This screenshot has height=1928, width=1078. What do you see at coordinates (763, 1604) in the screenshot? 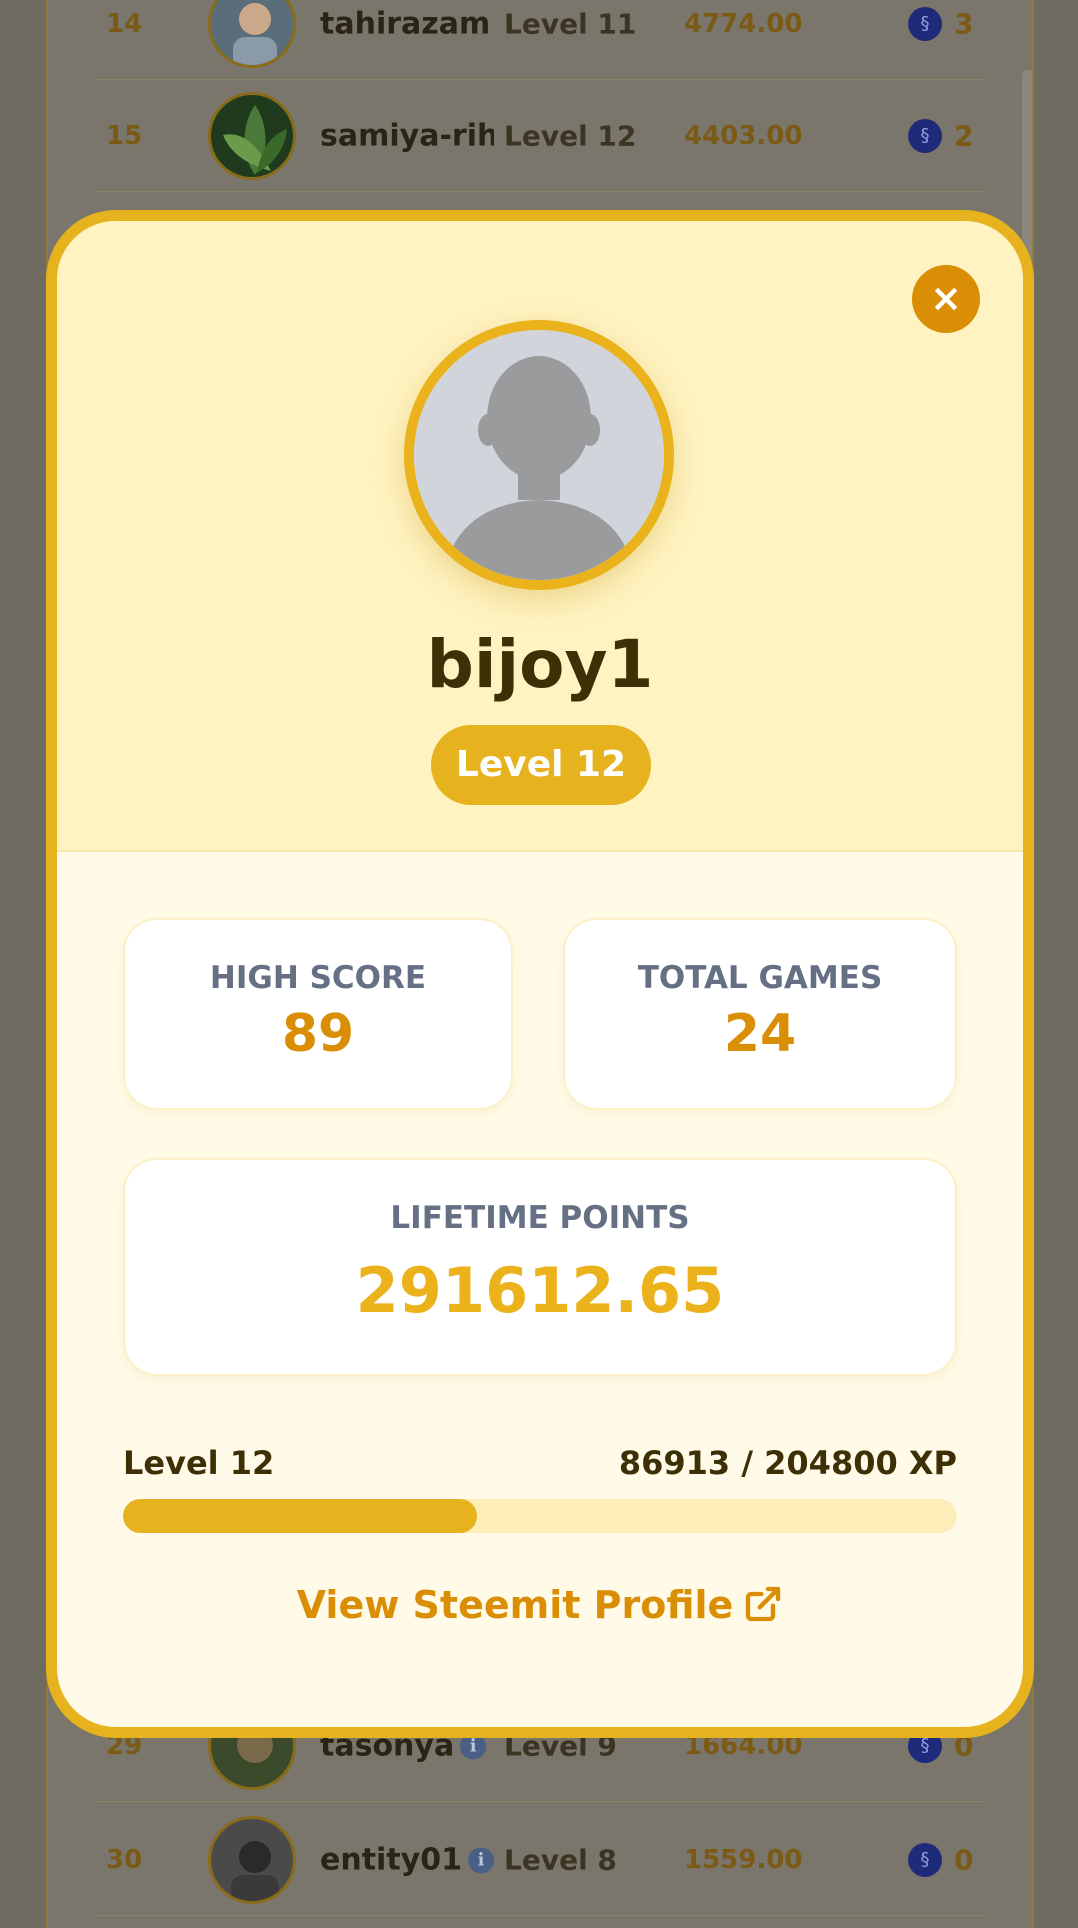
I see `external-link-icon` at bounding box center [763, 1604].